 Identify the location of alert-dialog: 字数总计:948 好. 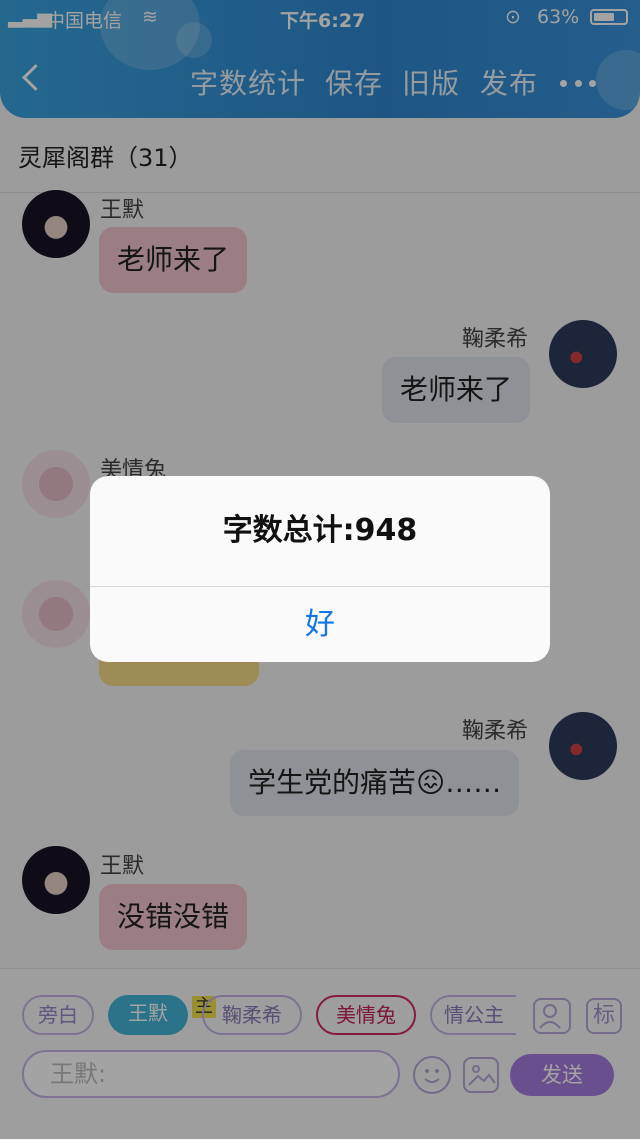
(320, 569).